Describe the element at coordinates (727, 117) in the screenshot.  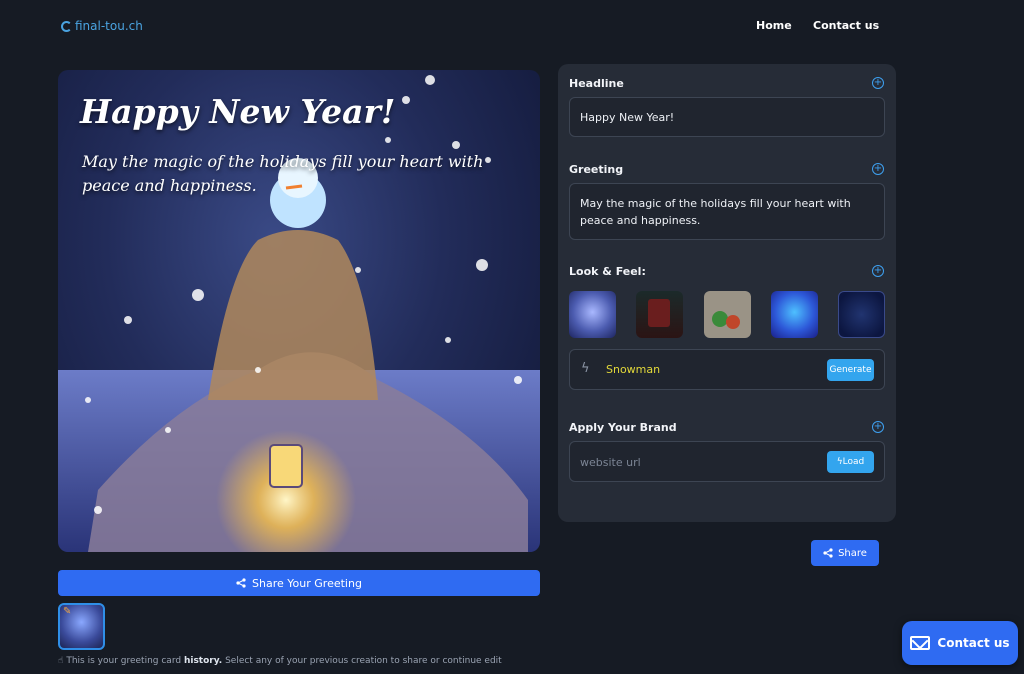
I see `headline-field: Happy New Year!` at that location.